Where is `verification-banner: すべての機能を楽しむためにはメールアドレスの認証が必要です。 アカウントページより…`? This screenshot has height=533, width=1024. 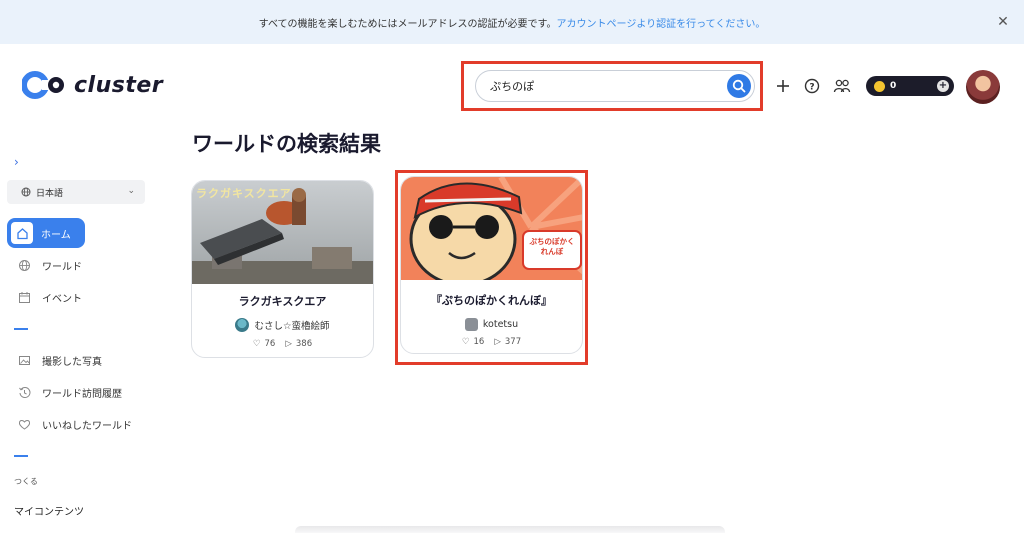 verification-banner: すべての機能を楽しむためにはメールアドレスの認証が必要です。 アカウントページより… is located at coordinates (512, 22).